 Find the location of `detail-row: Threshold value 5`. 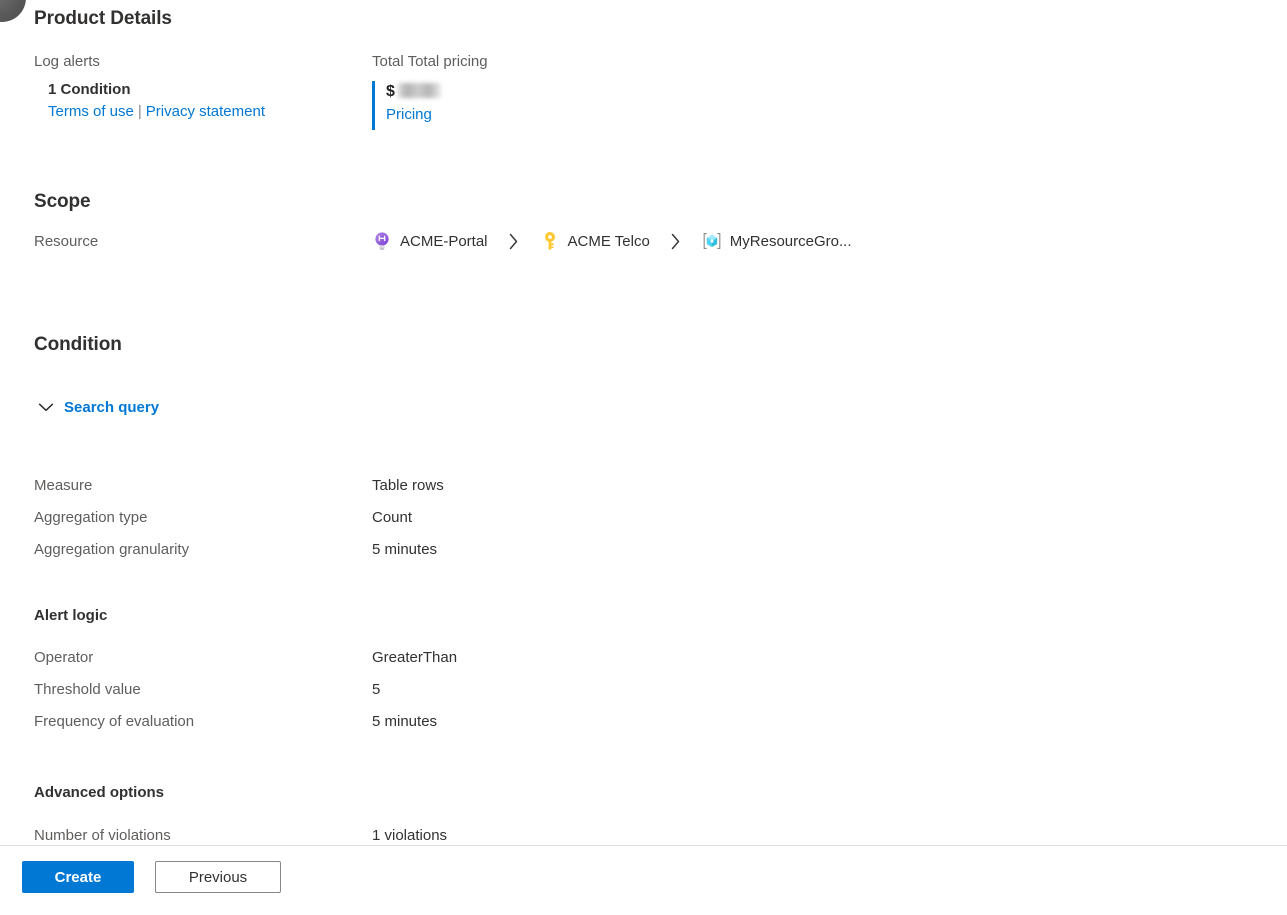

detail-row: Threshold value 5 is located at coordinates (643, 690).